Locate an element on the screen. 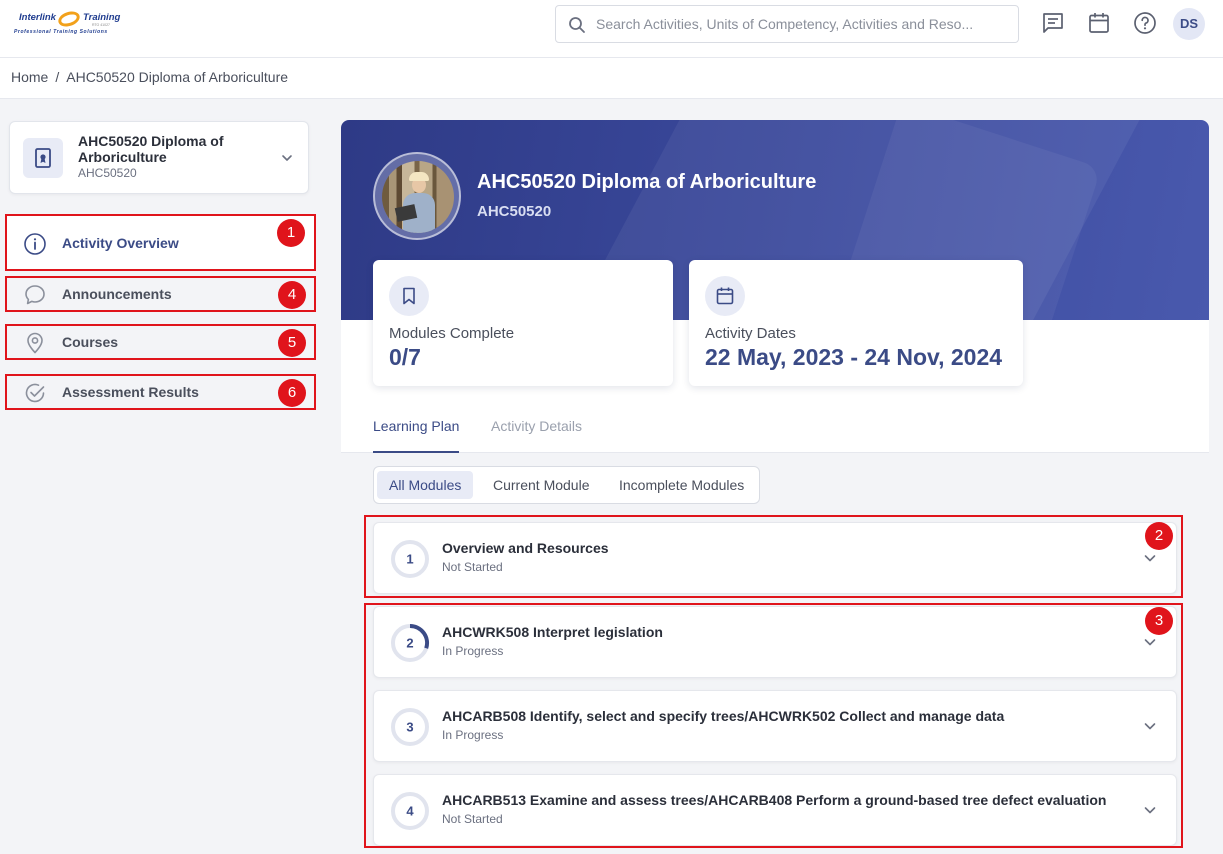 The height and width of the screenshot is (854, 1223). logo-line1-left: Interlink is located at coordinates (37, 17).